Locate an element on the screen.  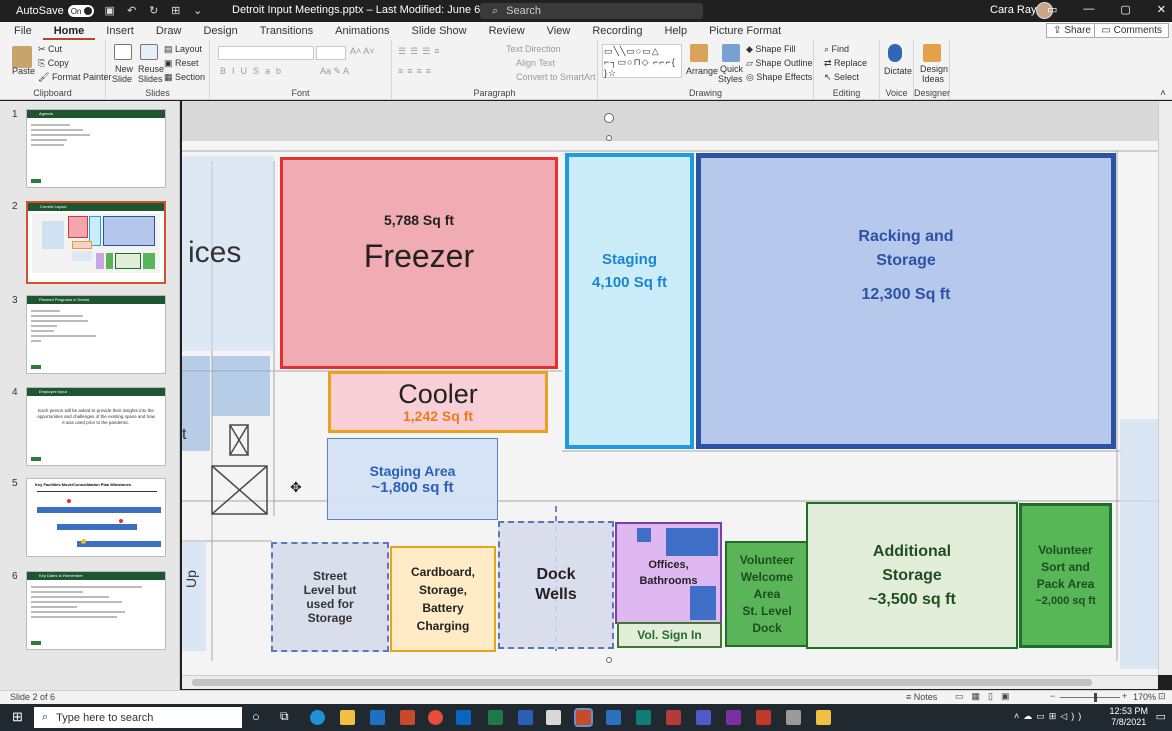
dock-wells-zone: Dock Wells is located at coordinates (556, 585).